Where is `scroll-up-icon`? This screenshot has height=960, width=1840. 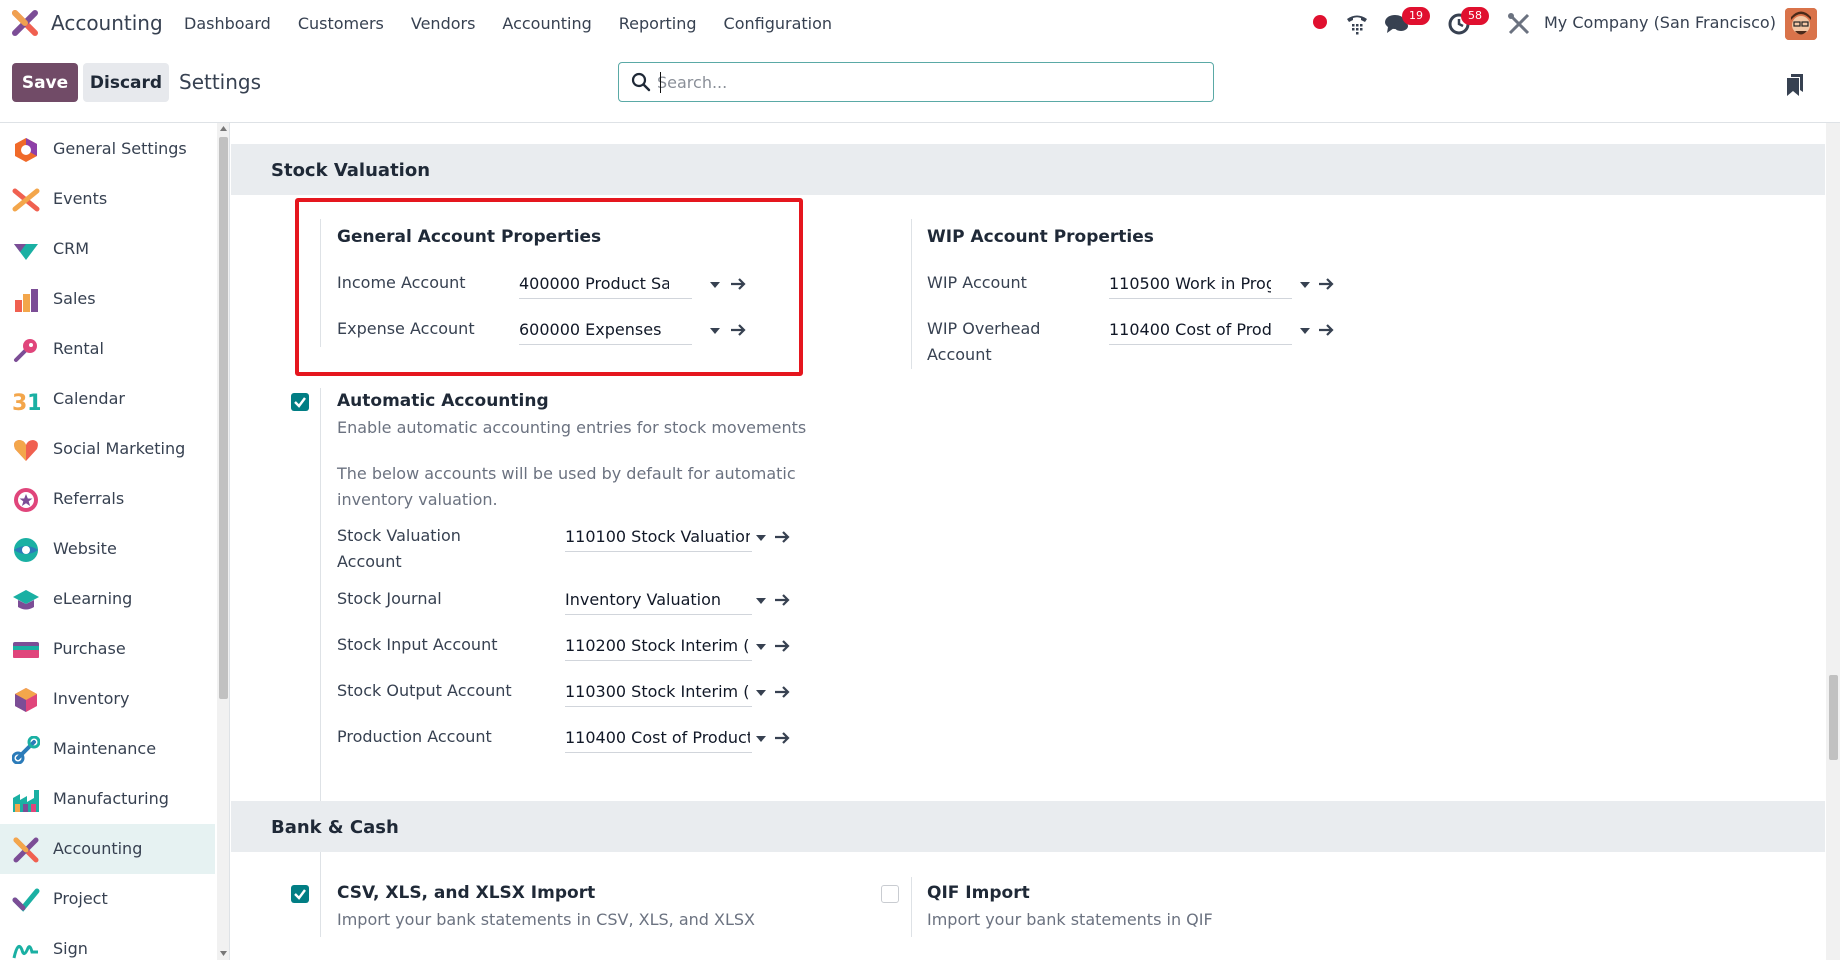 scroll-up-icon is located at coordinates (223, 129).